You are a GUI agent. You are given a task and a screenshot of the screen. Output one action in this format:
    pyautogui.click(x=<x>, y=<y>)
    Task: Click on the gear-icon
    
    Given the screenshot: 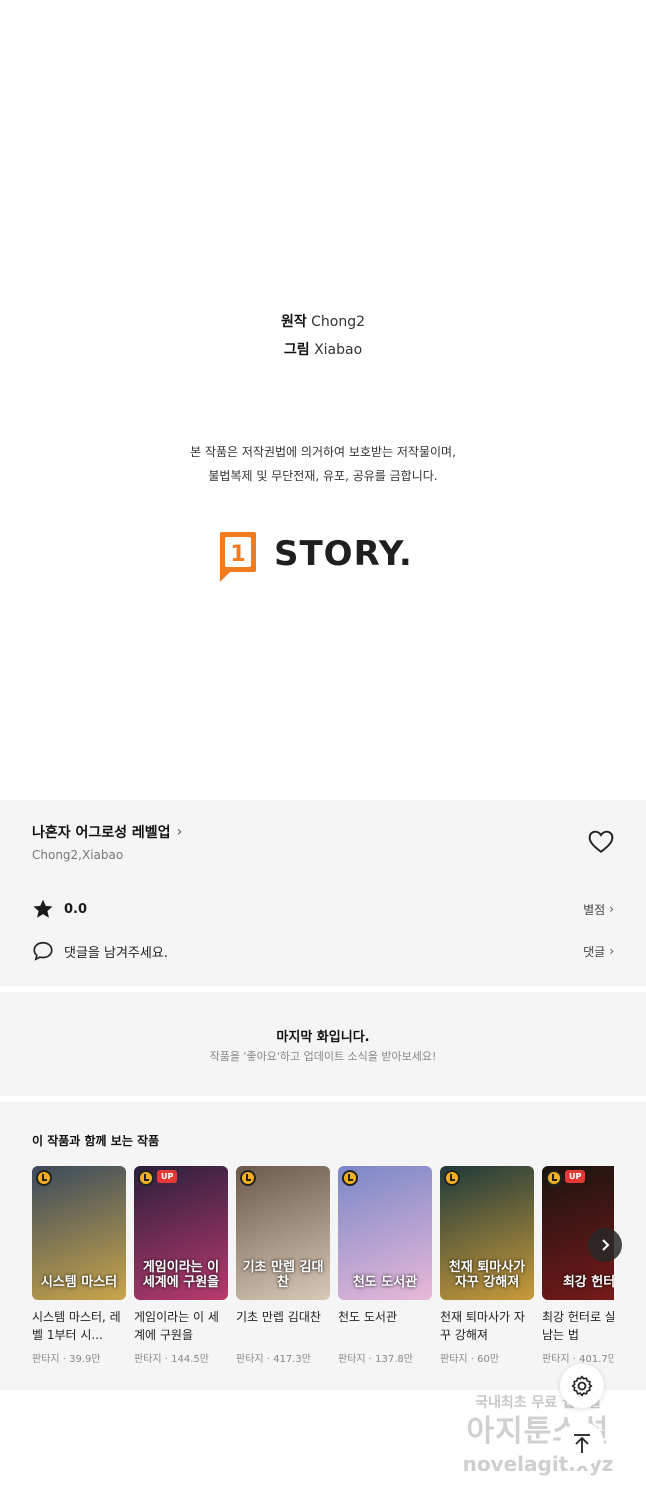 What is the action you would take?
    pyautogui.click(x=582, y=1386)
    